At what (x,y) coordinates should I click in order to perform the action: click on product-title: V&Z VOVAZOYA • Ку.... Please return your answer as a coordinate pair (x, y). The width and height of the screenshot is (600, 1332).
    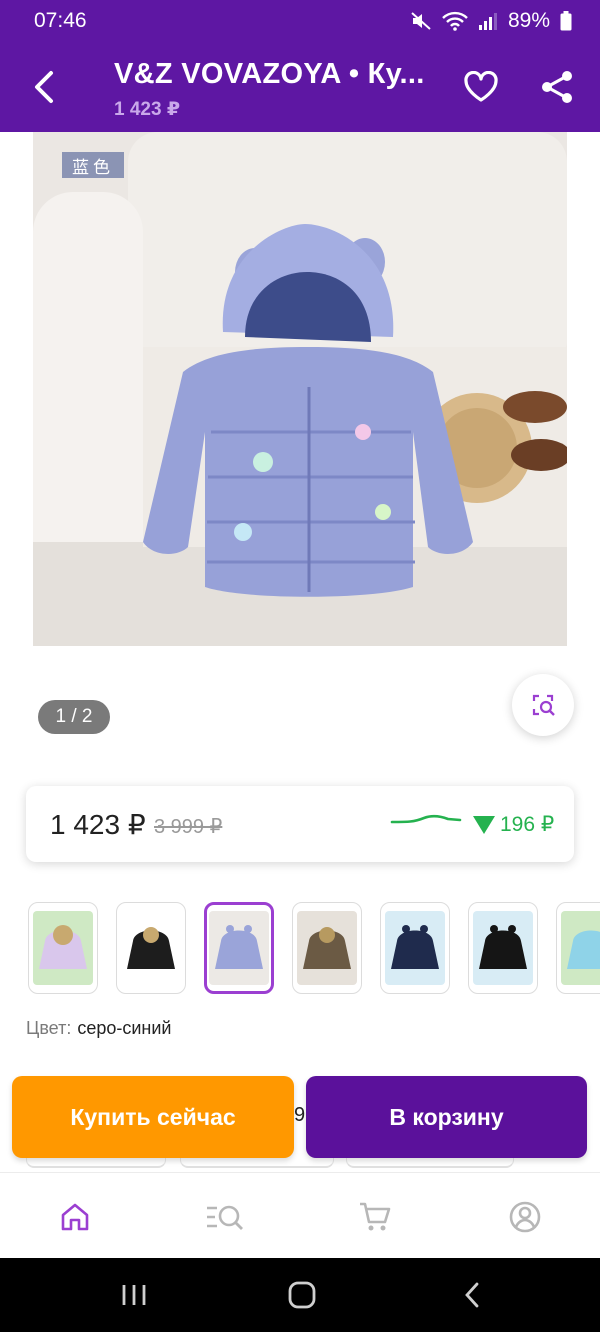
    Looking at the image, I should click on (269, 74).